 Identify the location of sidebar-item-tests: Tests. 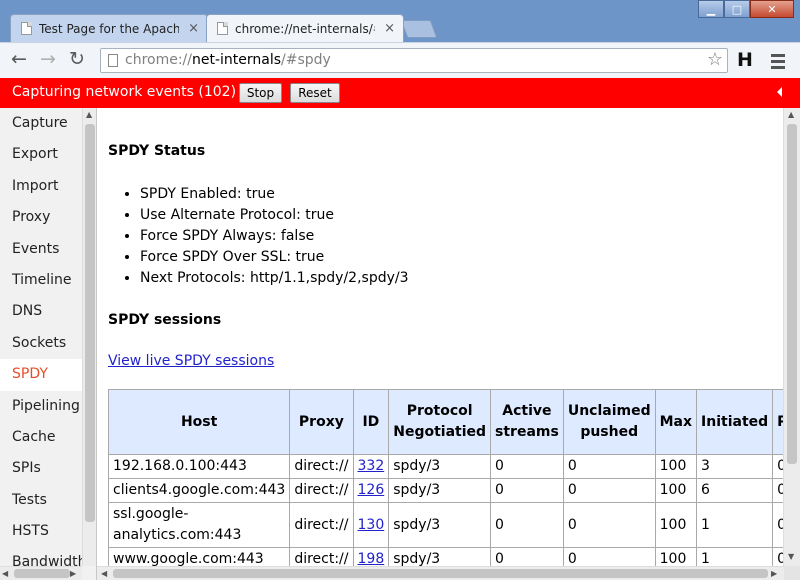
(41, 500).